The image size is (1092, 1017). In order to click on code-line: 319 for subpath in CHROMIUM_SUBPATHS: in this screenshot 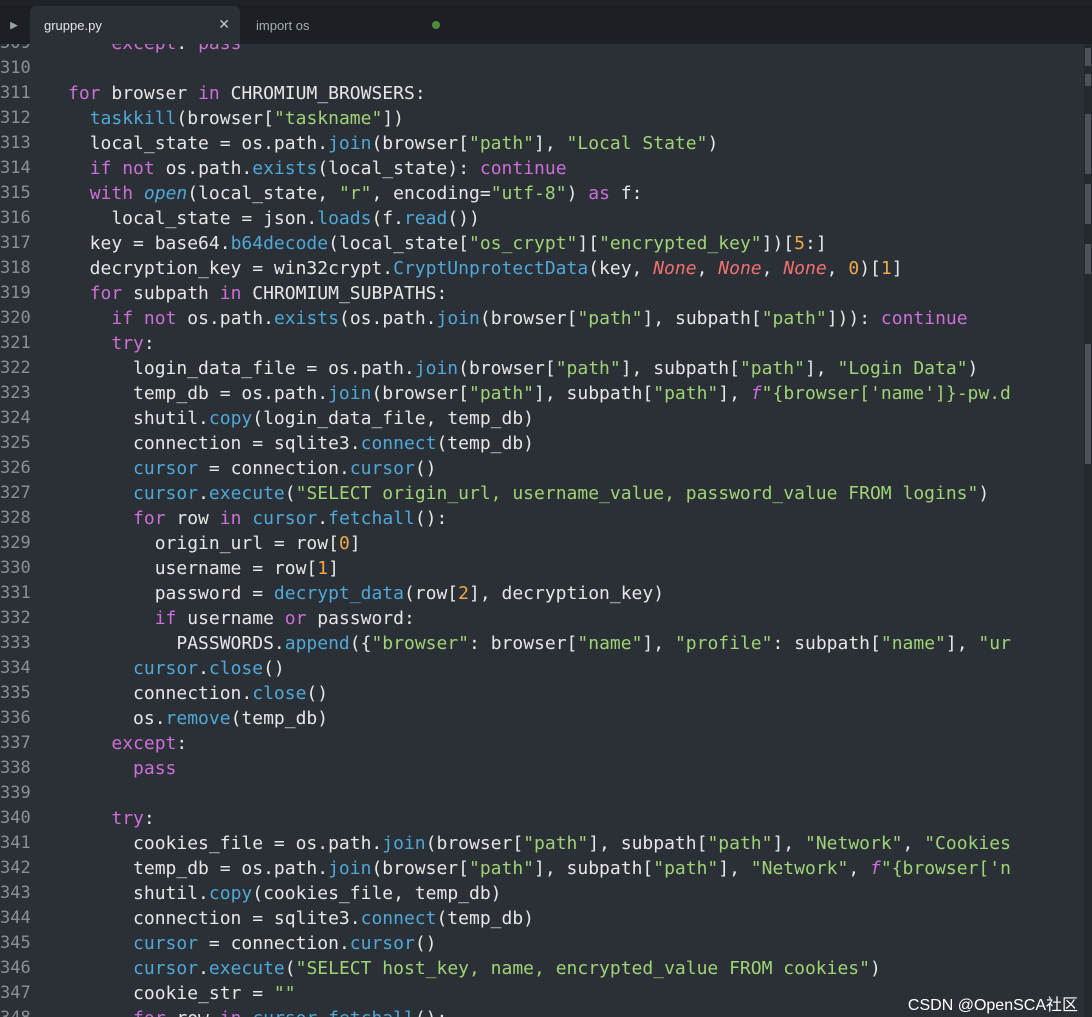, I will do `click(542, 293)`.